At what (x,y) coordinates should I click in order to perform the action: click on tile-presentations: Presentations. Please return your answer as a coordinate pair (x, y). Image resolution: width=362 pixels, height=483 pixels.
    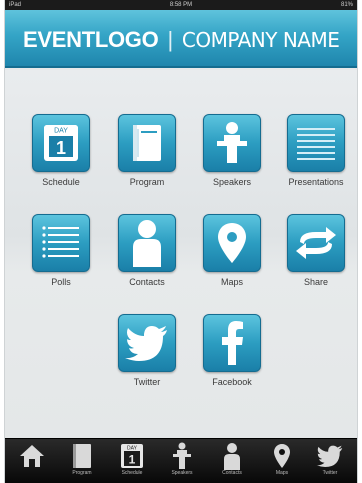
    Looking at the image, I should click on (316, 150).